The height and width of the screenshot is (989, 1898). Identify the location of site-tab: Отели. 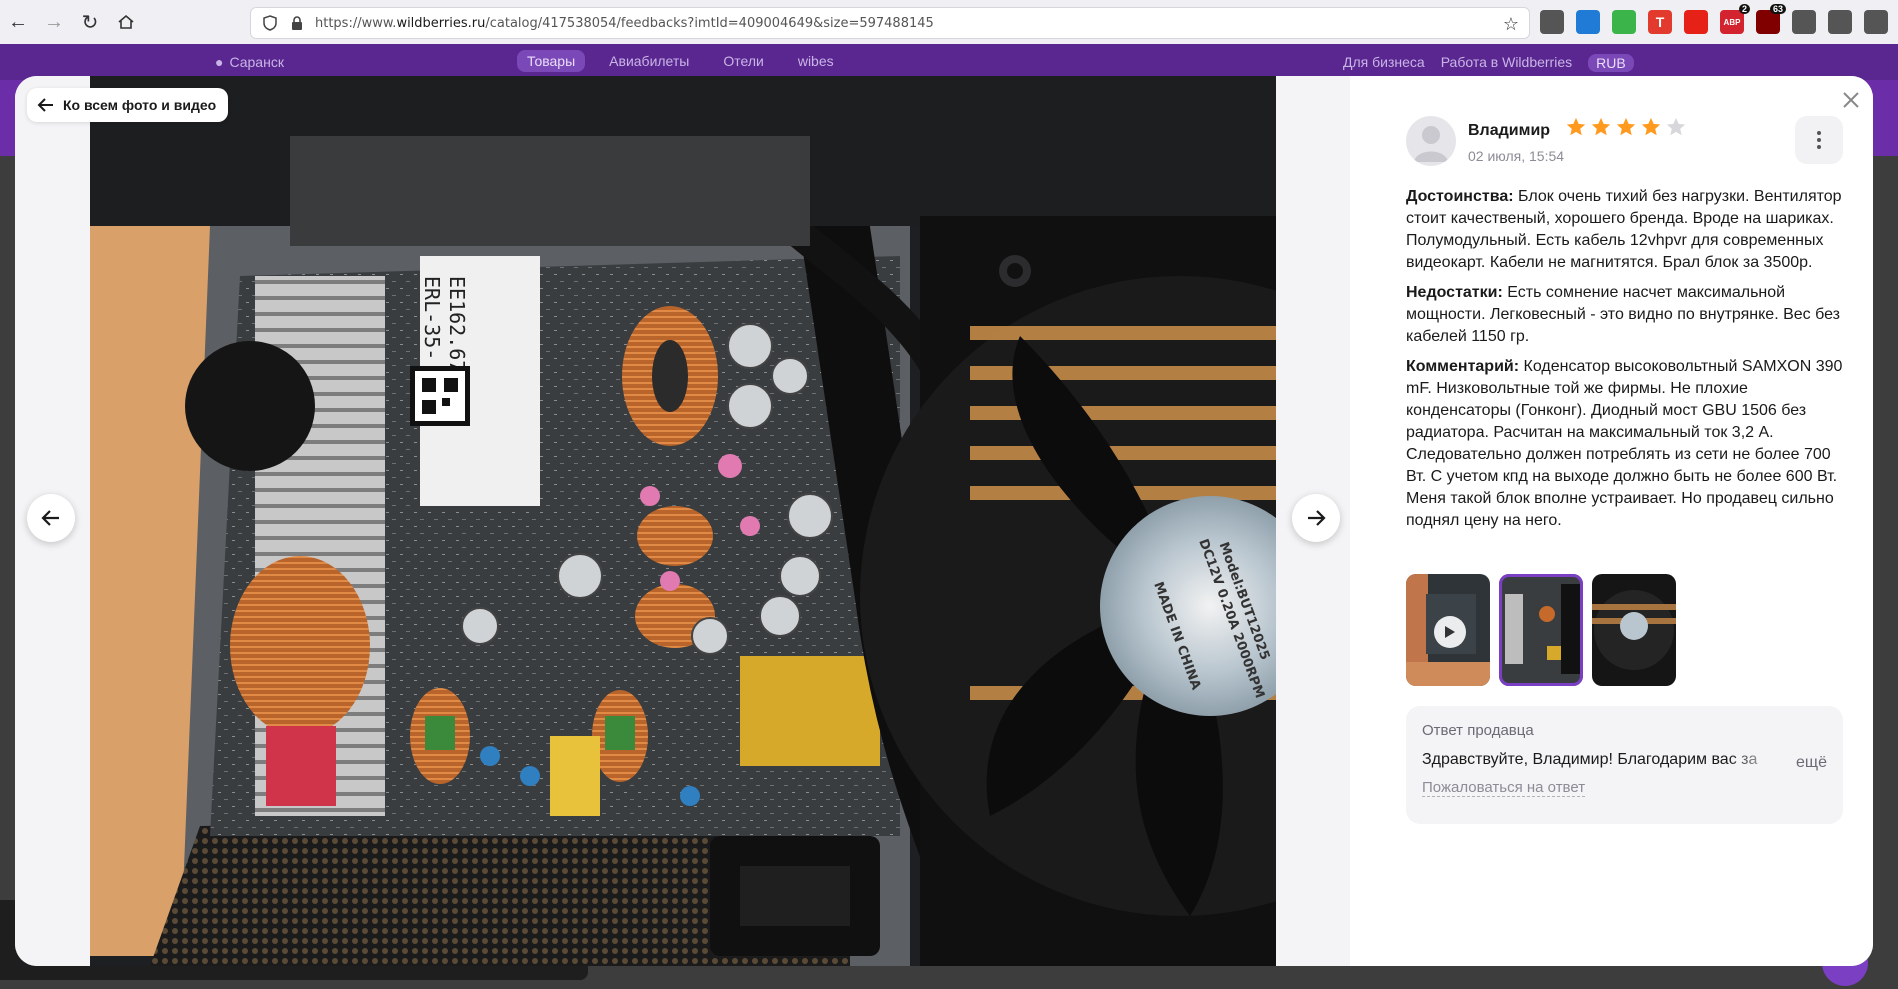
(743, 61).